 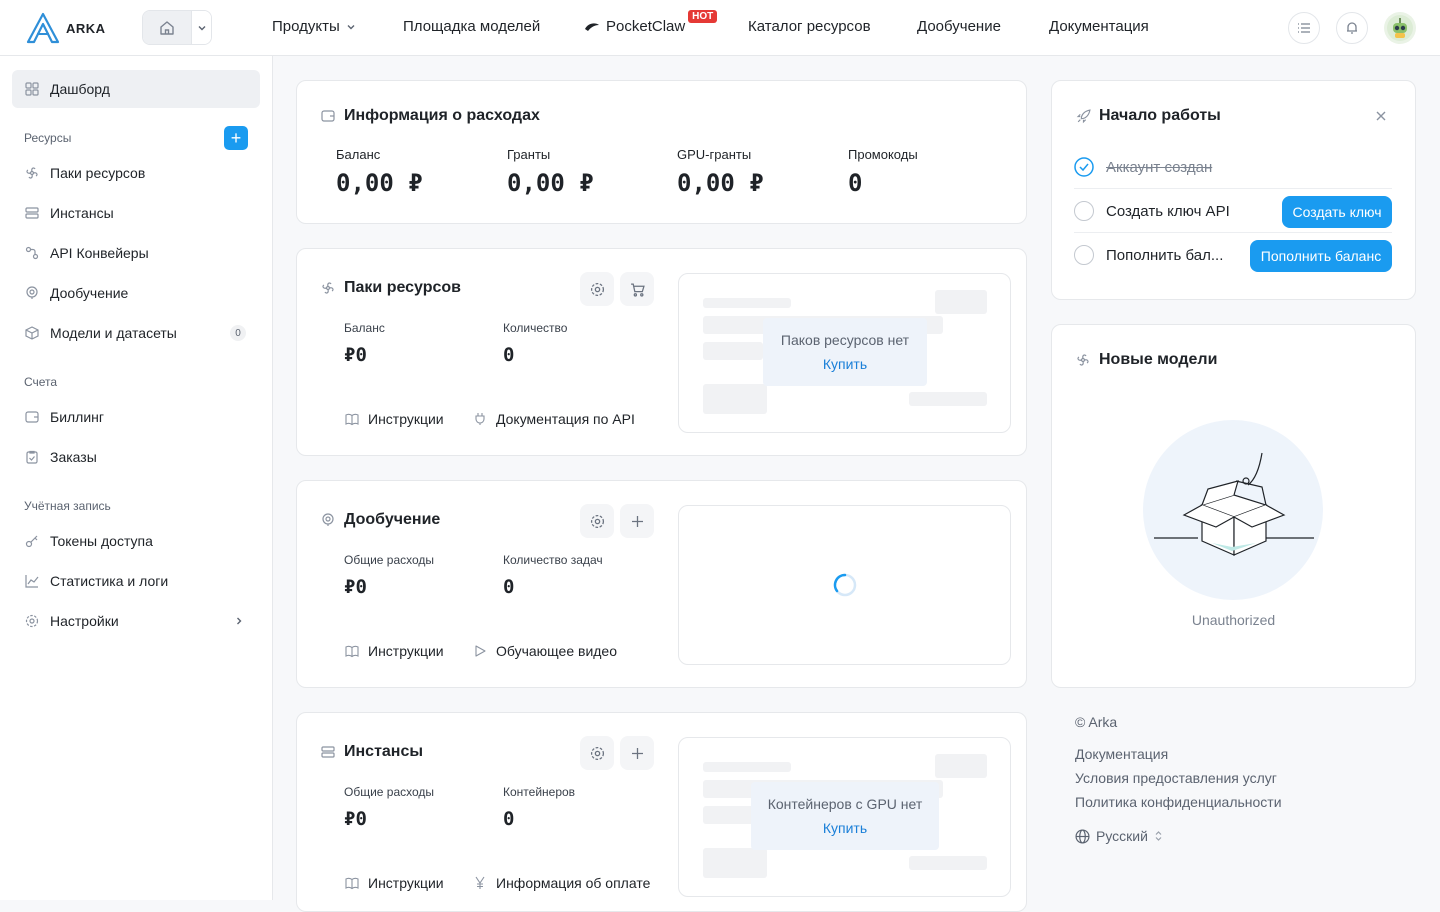 What do you see at coordinates (1337, 212) in the screenshot?
I see `create-key-button: Создать ключ` at bounding box center [1337, 212].